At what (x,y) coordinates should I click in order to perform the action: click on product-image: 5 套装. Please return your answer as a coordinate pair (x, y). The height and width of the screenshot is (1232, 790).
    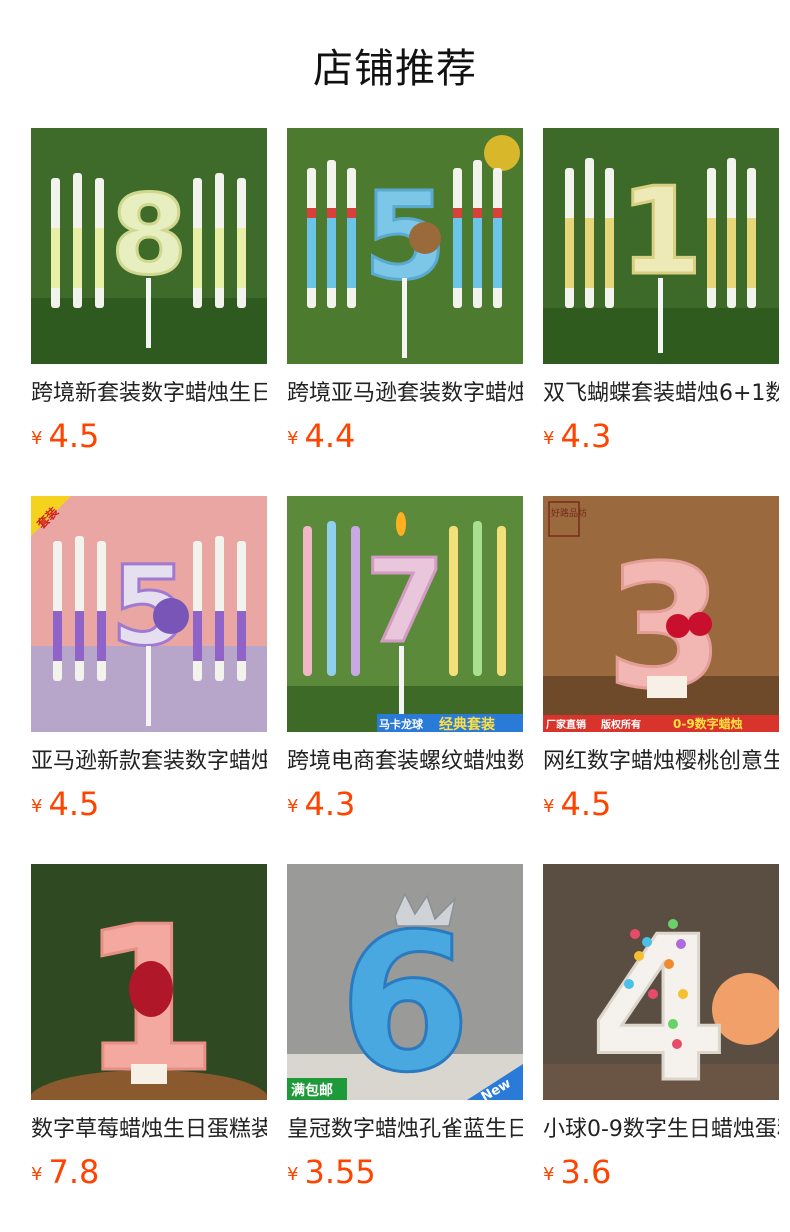
    Looking at the image, I should click on (149, 614).